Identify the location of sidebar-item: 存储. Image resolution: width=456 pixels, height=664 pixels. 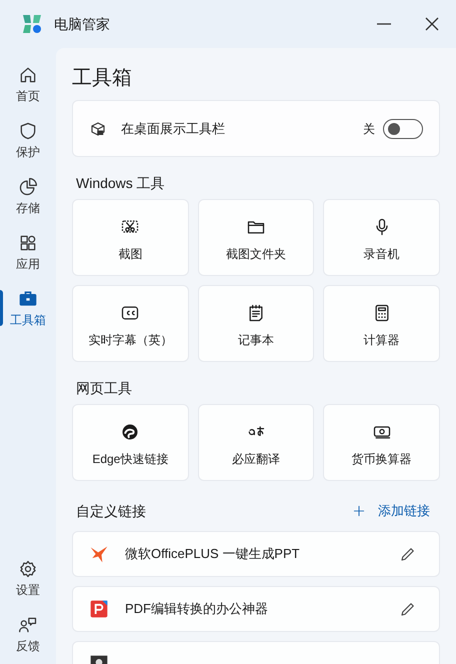
(28, 196).